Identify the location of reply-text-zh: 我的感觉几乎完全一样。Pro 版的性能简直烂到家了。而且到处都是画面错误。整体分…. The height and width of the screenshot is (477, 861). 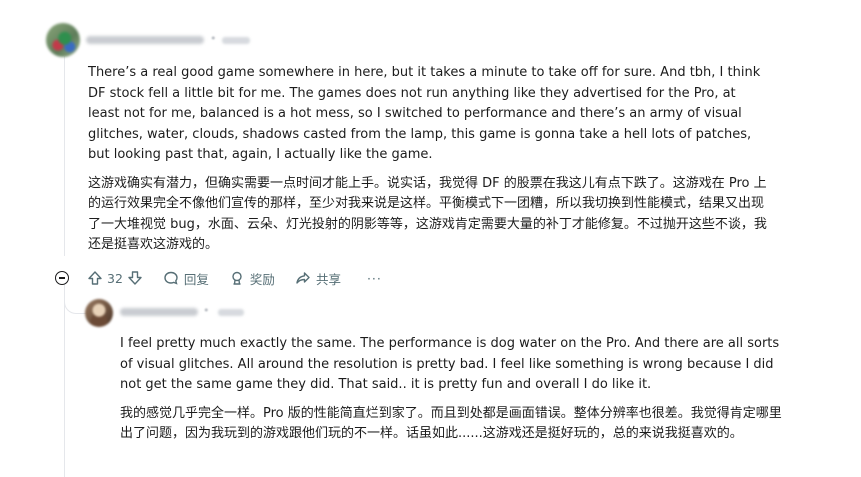
(451, 423).